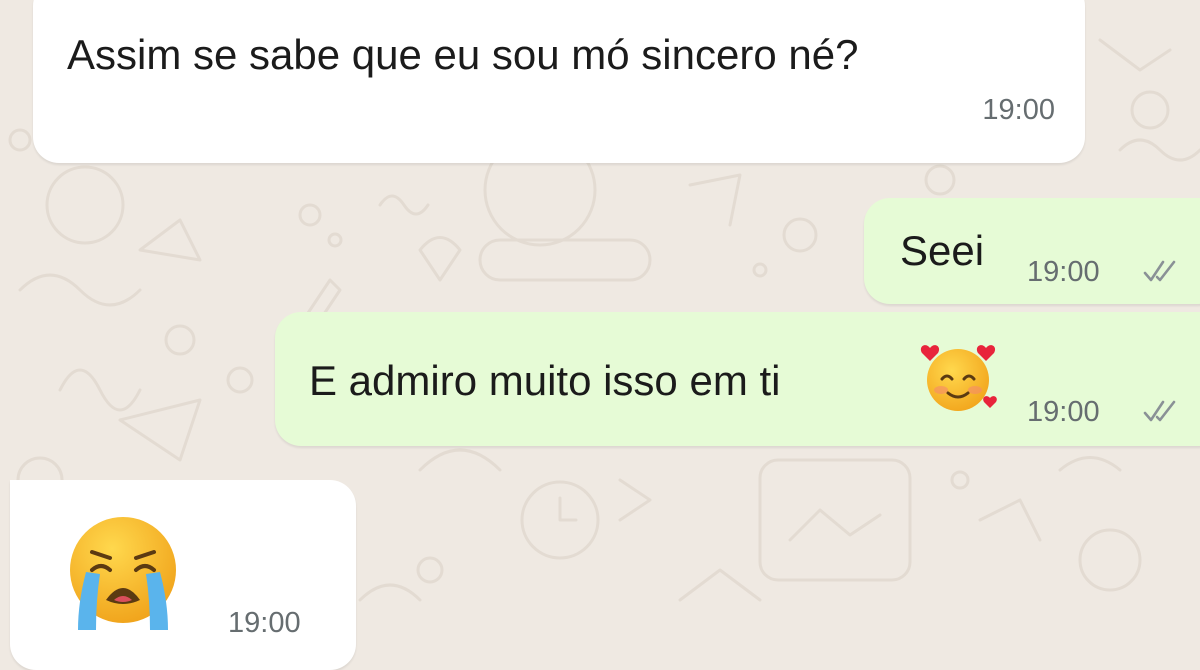  What do you see at coordinates (942, 250) in the screenshot?
I see `message-text: Seei` at bounding box center [942, 250].